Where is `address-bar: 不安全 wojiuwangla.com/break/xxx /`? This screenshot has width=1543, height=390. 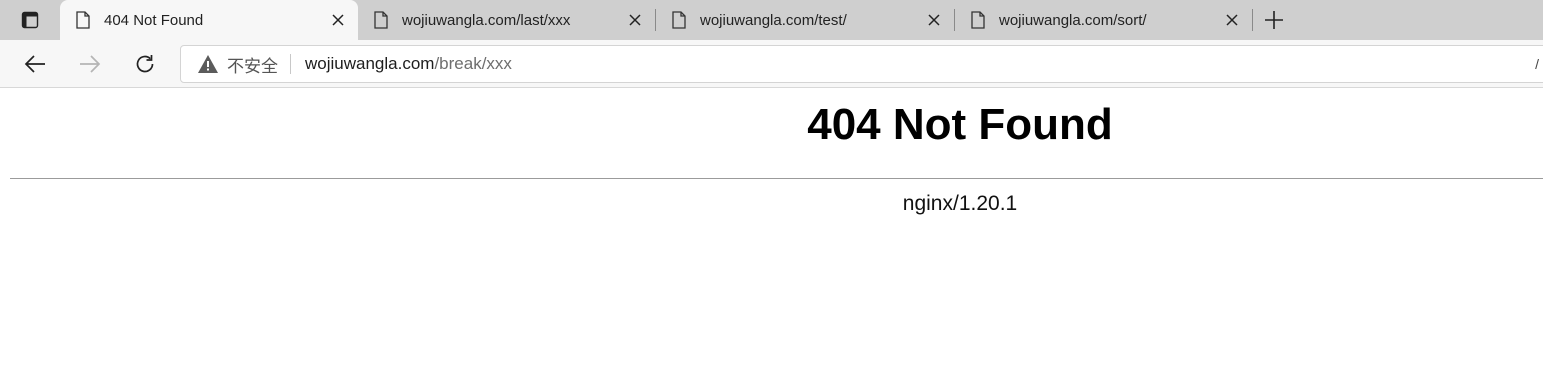 address-bar: 不安全 wojiuwangla.com/break/xxx / is located at coordinates (861, 64).